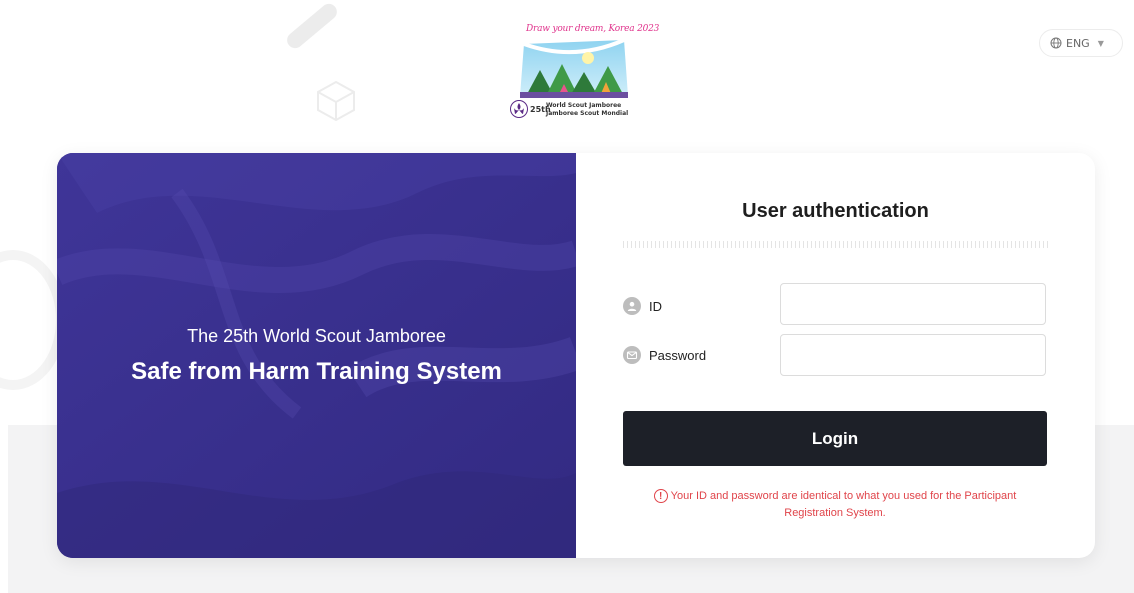 This screenshot has height=593, width=1134. Describe the element at coordinates (336, 101) in the screenshot. I see `cube-decoration-icon` at that location.